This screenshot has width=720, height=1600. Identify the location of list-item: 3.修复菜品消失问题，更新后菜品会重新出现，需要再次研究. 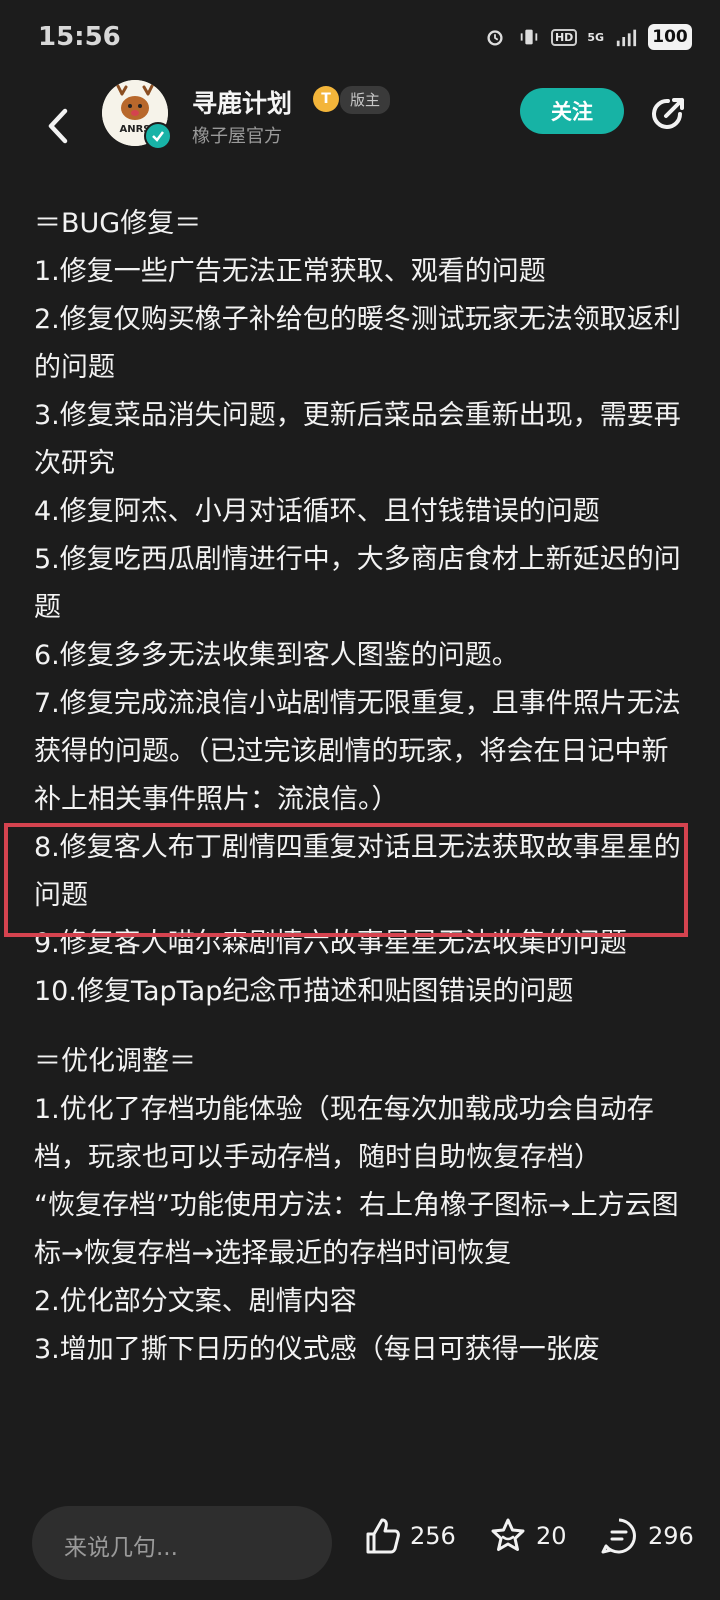
(357, 439).